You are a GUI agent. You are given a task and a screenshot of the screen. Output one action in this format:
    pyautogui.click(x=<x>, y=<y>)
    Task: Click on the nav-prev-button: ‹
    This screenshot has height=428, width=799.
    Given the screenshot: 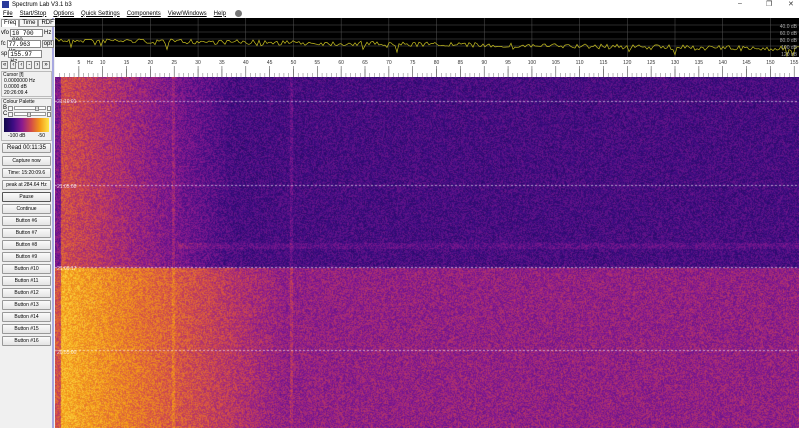 What is the action you would take?
    pyautogui.click(x=13, y=65)
    